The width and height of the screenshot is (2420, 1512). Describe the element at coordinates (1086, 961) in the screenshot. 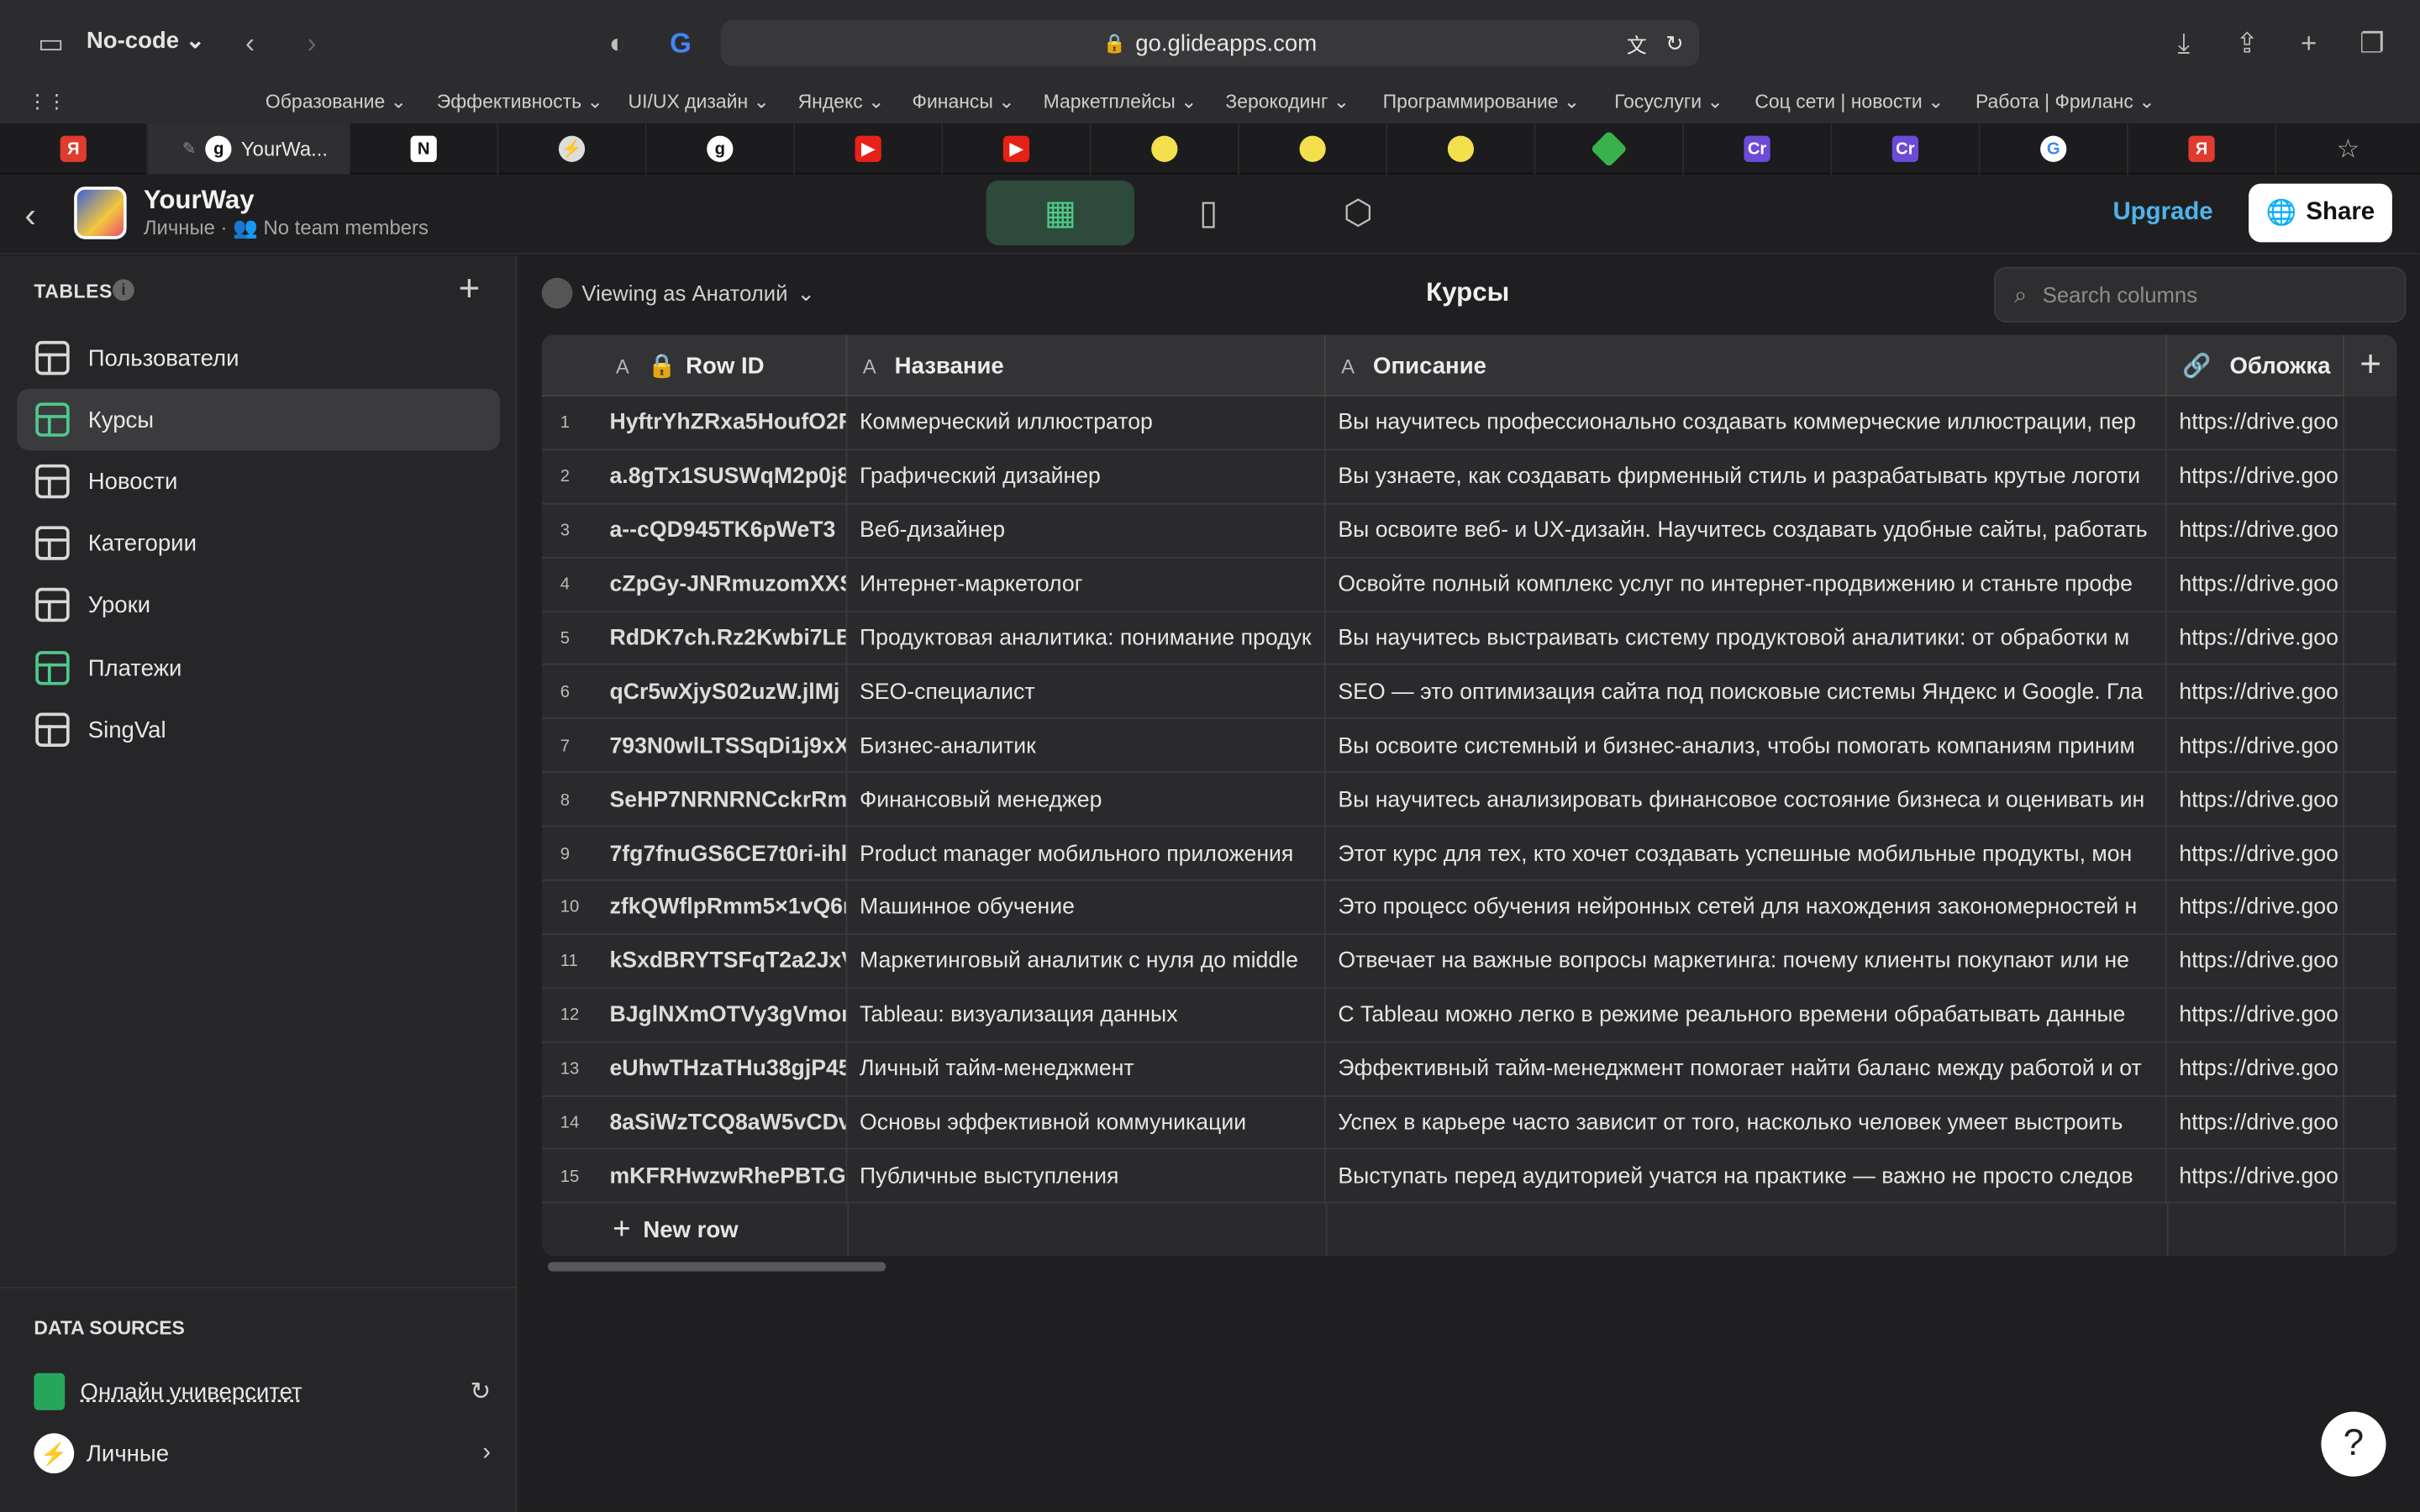

I see `cell-name: Маркетинговый аналитик с нуля до middle` at that location.